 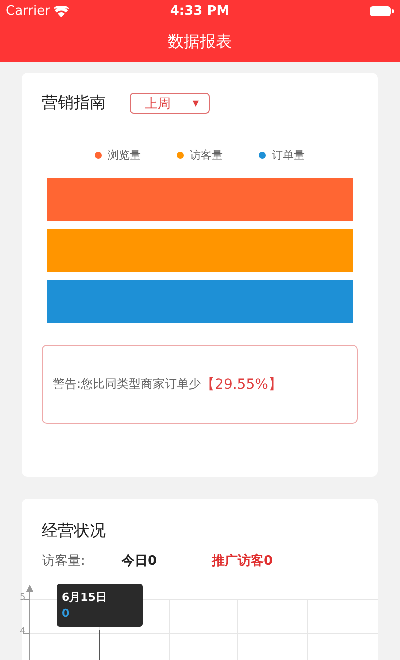 What do you see at coordinates (382, 11) in the screenshot?
I see `battery-icon` at bounding box center [382, 11].